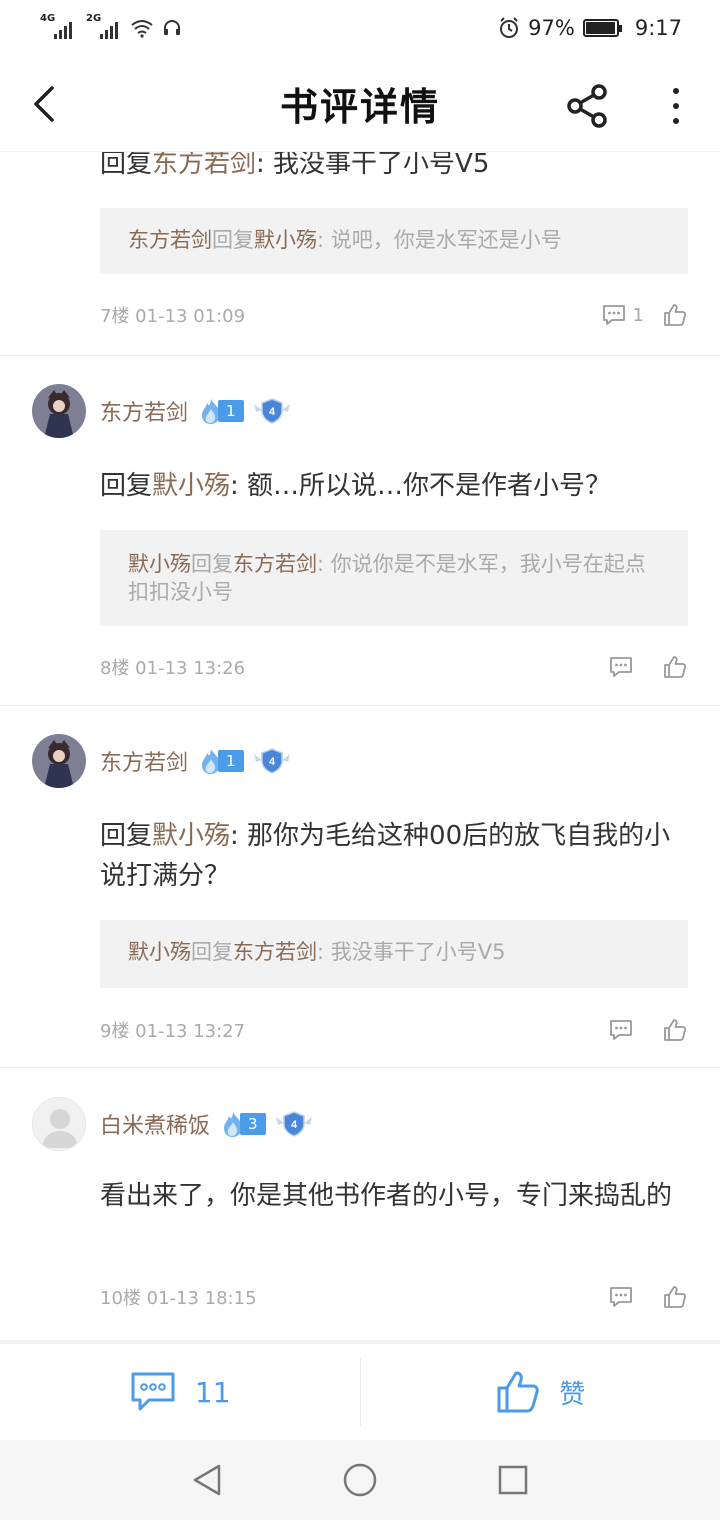 The height and width of the screenshot is (1520, 720). I want to click on floor-time: 10楼 01-13 18:15, so click(178, 1298).